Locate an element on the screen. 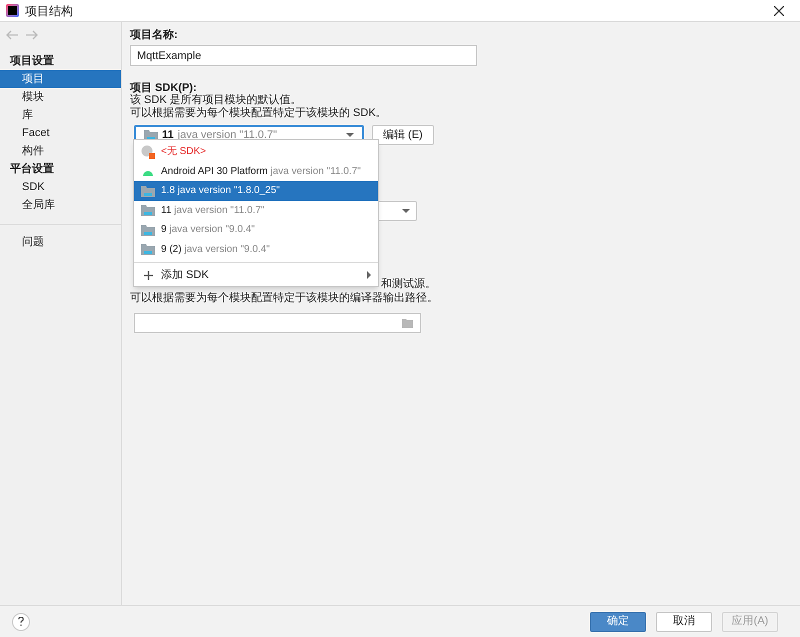  description-text: 和测试源。 is located at coordinates (408, 284).